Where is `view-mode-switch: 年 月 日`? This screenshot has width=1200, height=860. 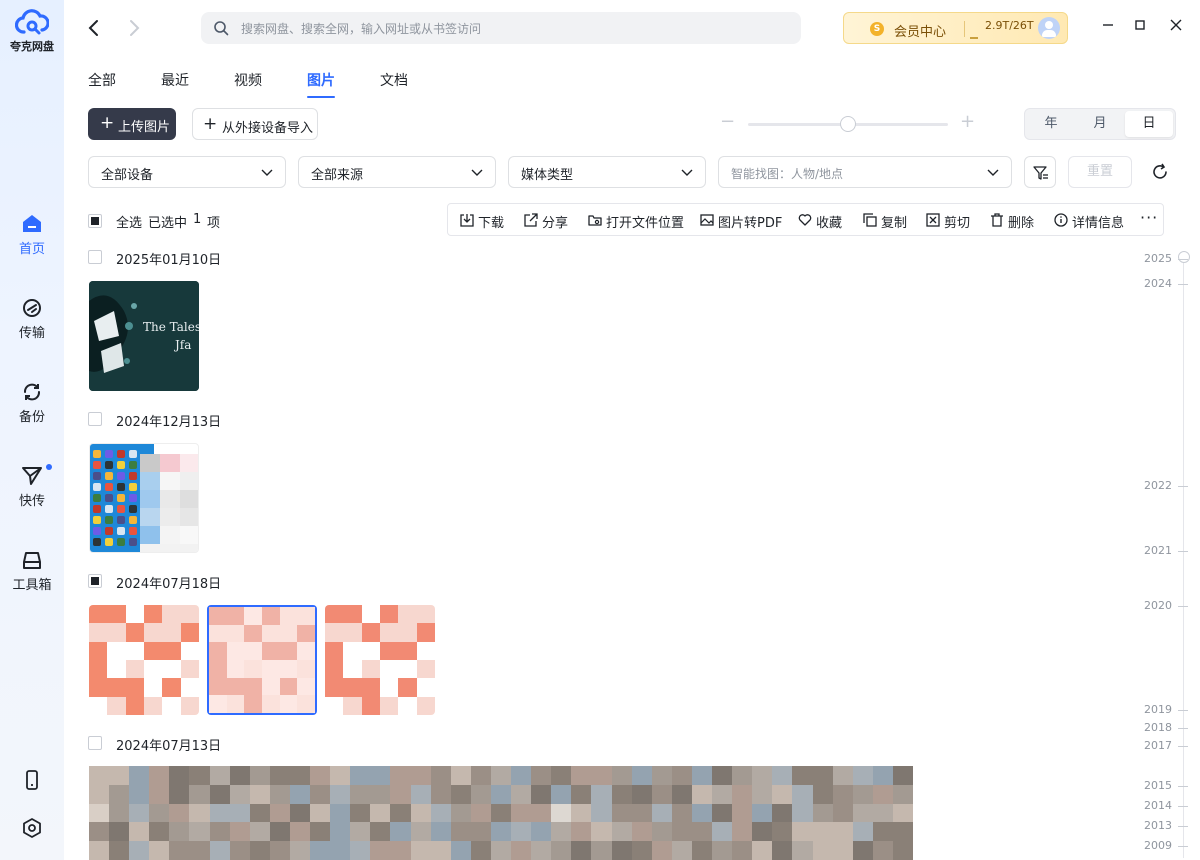
view-mode-switch: 年 月 日 is located at coordinates (1100, 124).